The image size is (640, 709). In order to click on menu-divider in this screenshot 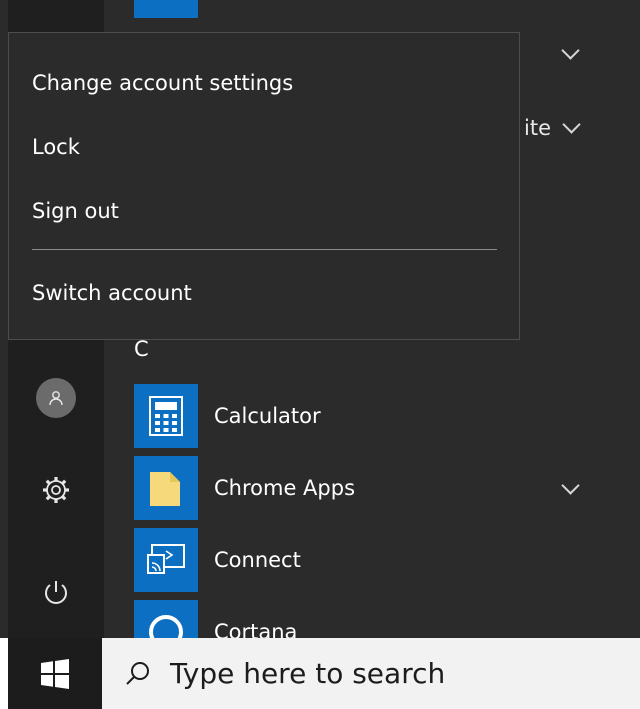, I will do `click(264, 249)`.